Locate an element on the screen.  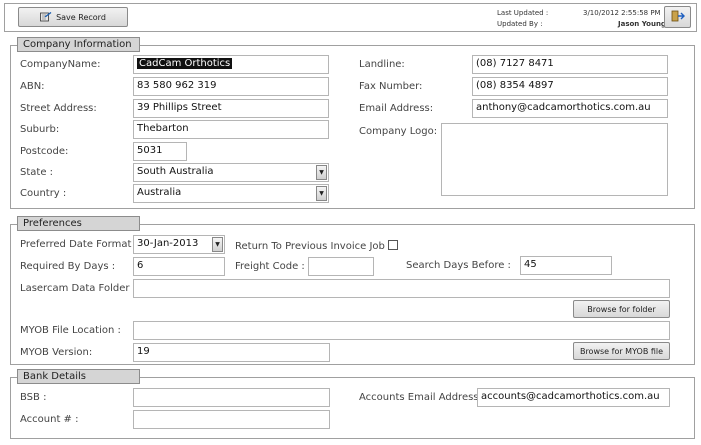
street-address-field: 39 Phillips Street is located at coordinates (231, 108).